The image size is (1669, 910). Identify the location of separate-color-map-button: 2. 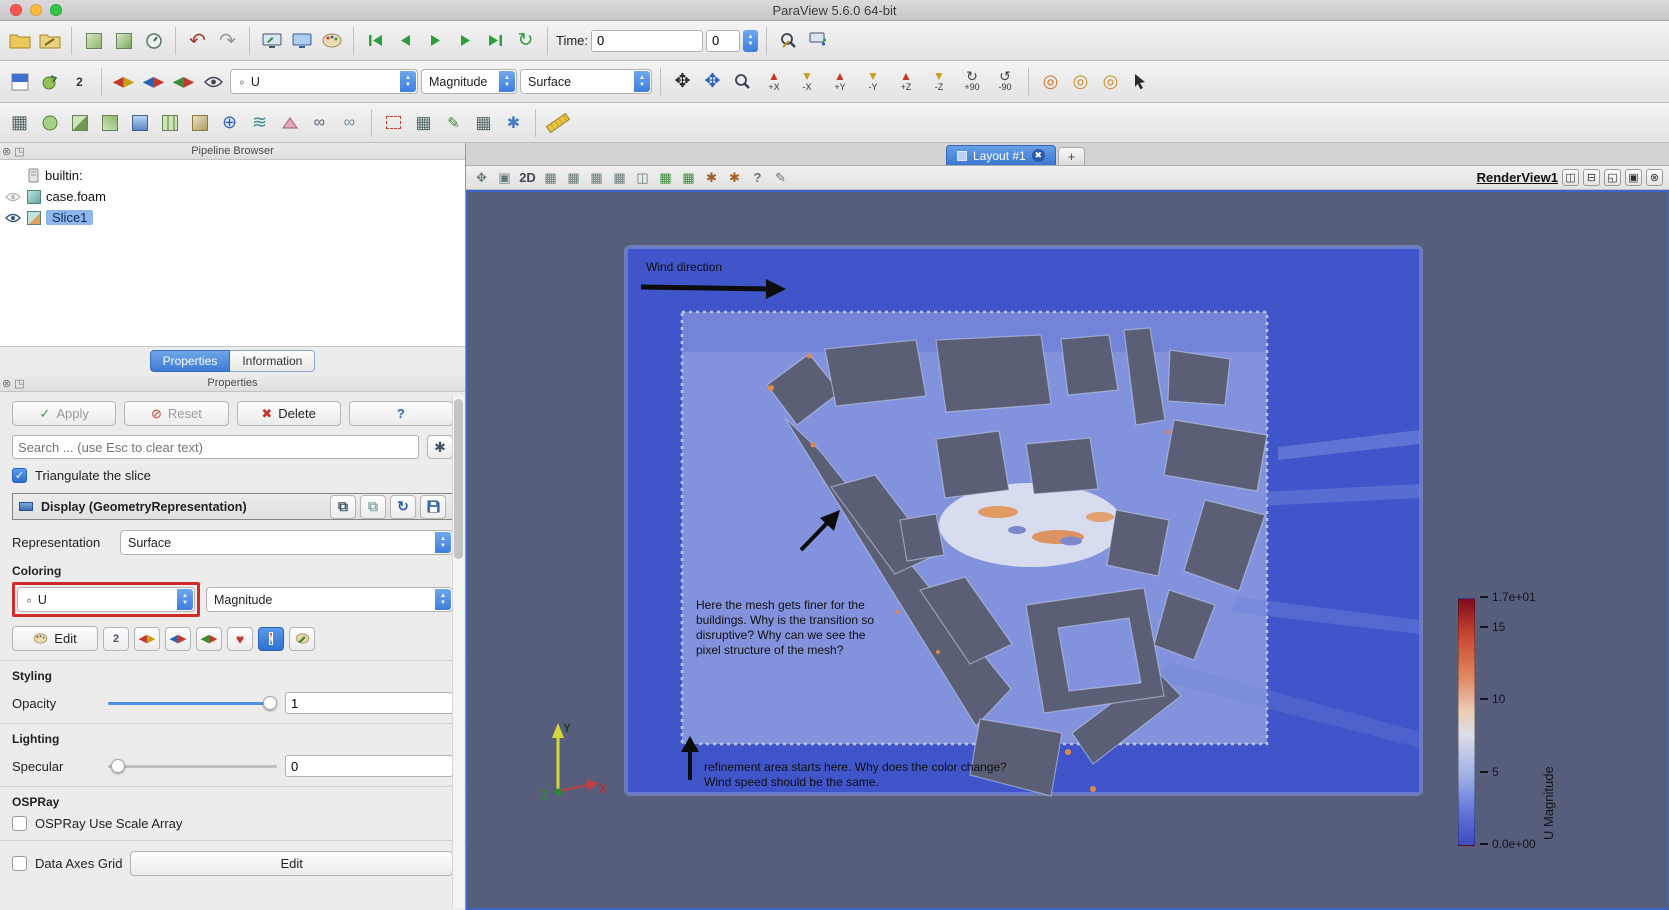
(116, 638).